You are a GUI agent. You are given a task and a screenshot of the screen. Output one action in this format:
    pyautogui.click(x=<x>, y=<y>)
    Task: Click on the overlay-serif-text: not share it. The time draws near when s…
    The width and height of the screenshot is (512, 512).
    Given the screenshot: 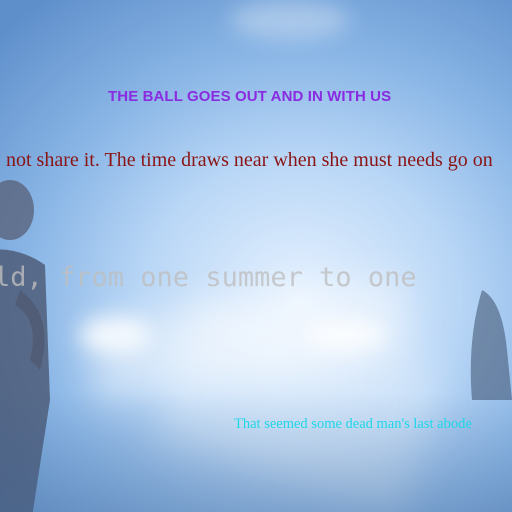 What is the action you would take?
    pyautogui.click(x=249, y=160)
    